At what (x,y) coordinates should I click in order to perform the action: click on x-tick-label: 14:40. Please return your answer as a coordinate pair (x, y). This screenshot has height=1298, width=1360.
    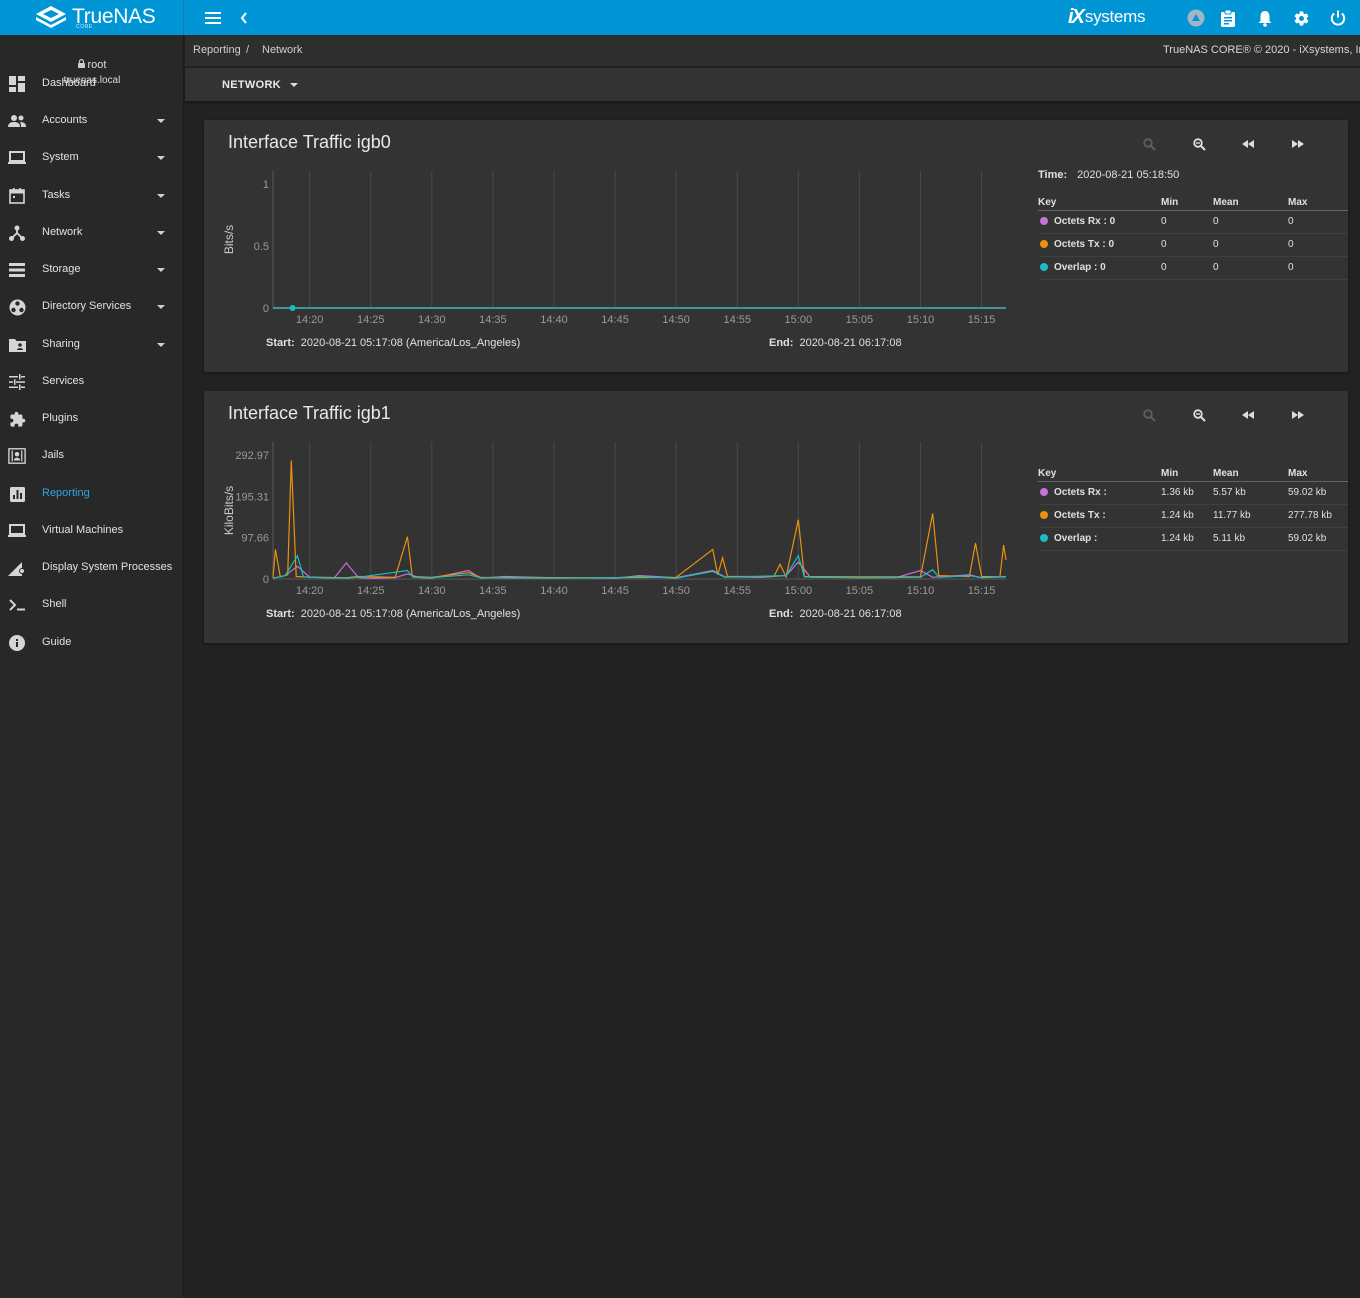
    Looking at the image, I should click on (554, 591).